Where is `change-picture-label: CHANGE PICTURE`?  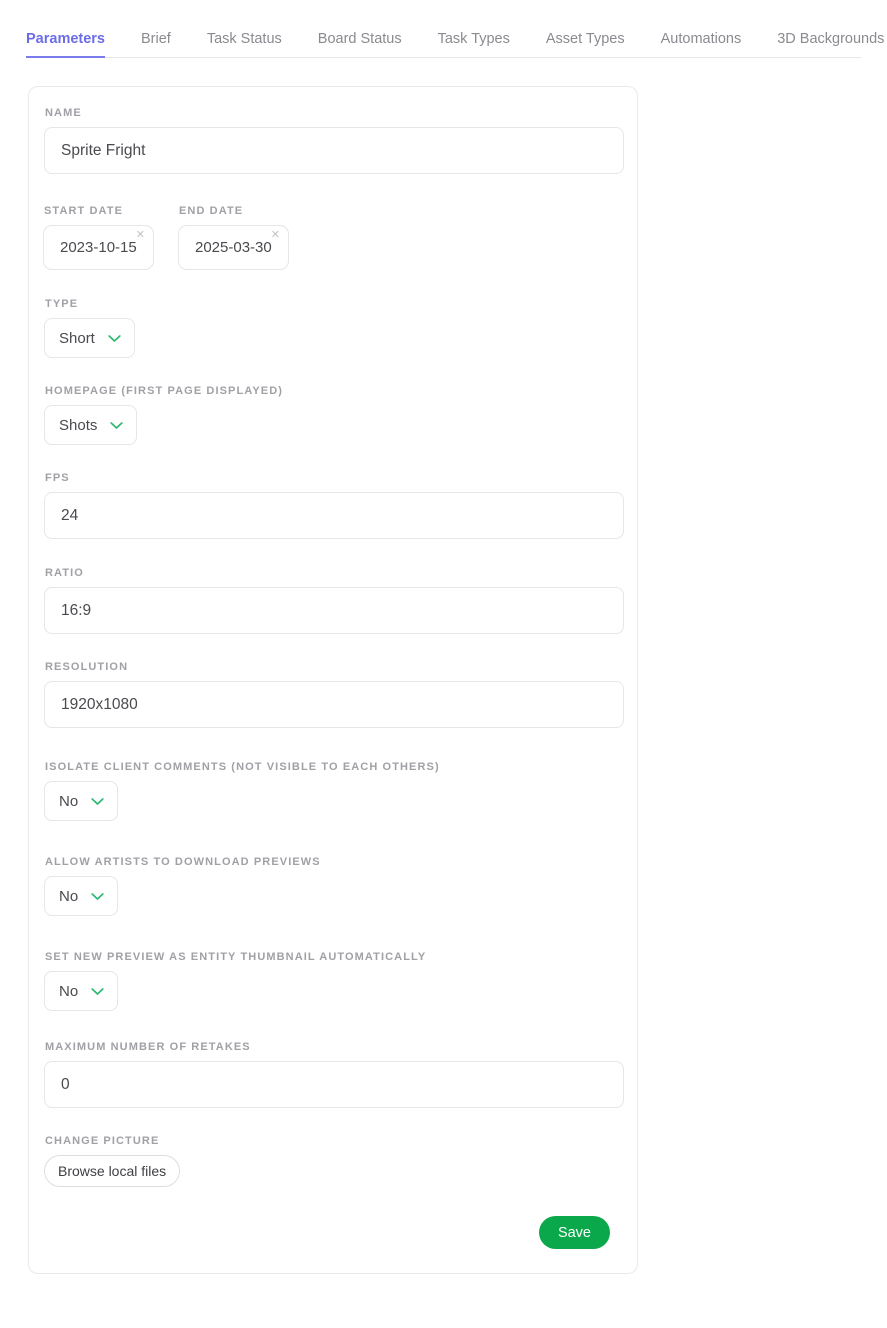 change-picture-label: CHANGE PICTURE is located at coordinates (102, 1141).